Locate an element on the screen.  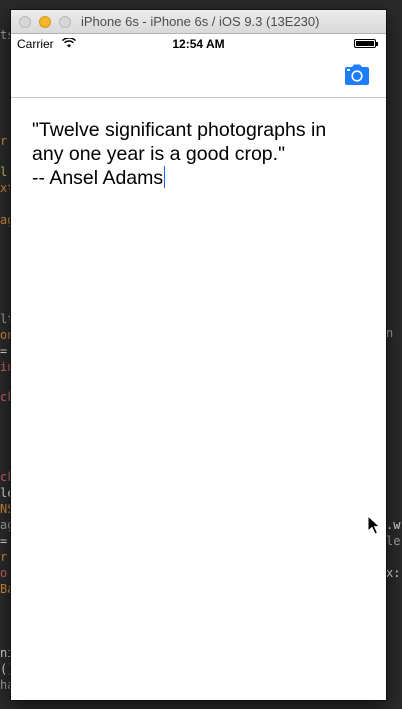
window-title: iPhone 6s - iPhone 6s / iOS 9.3 (13E230) is located at coordinates (200, 21).